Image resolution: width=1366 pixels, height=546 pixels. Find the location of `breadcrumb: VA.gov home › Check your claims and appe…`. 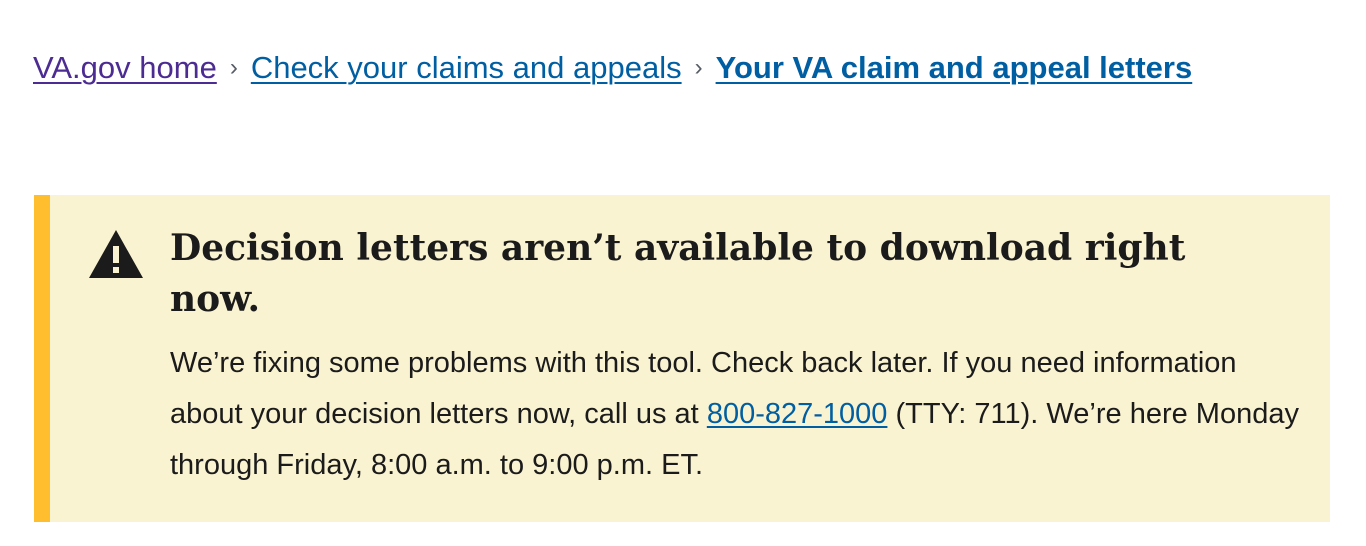

breadcrumb: VA.gov home › Check your claims and appe… is located at coordinates (612, 68).